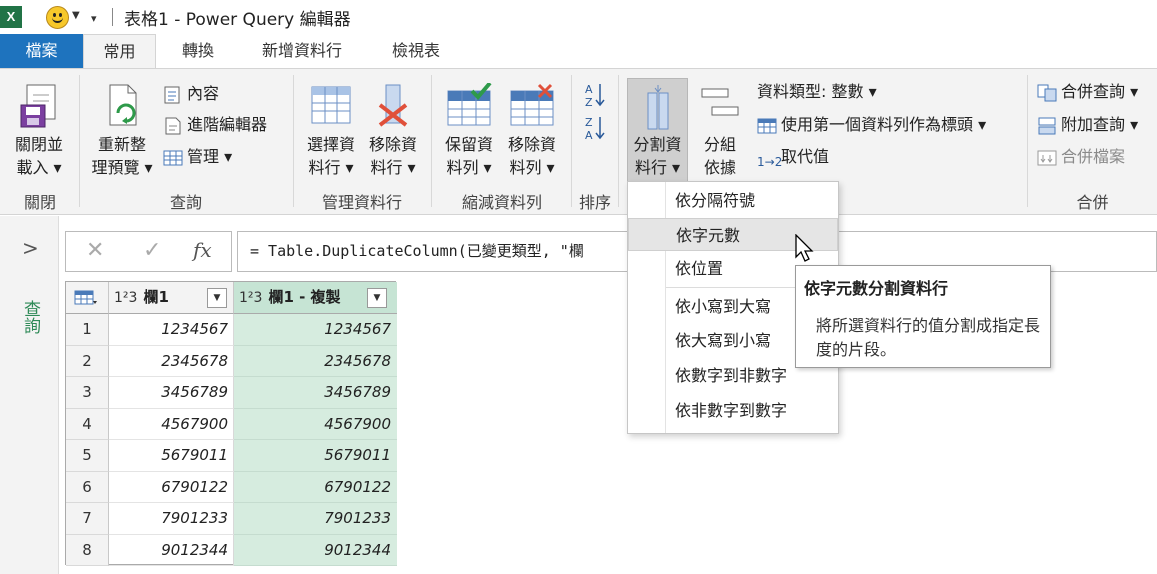  What do you see at coordinates (87, 550) in the screenshot?
I see `row-number: 8` at bounding box center [87, 550].